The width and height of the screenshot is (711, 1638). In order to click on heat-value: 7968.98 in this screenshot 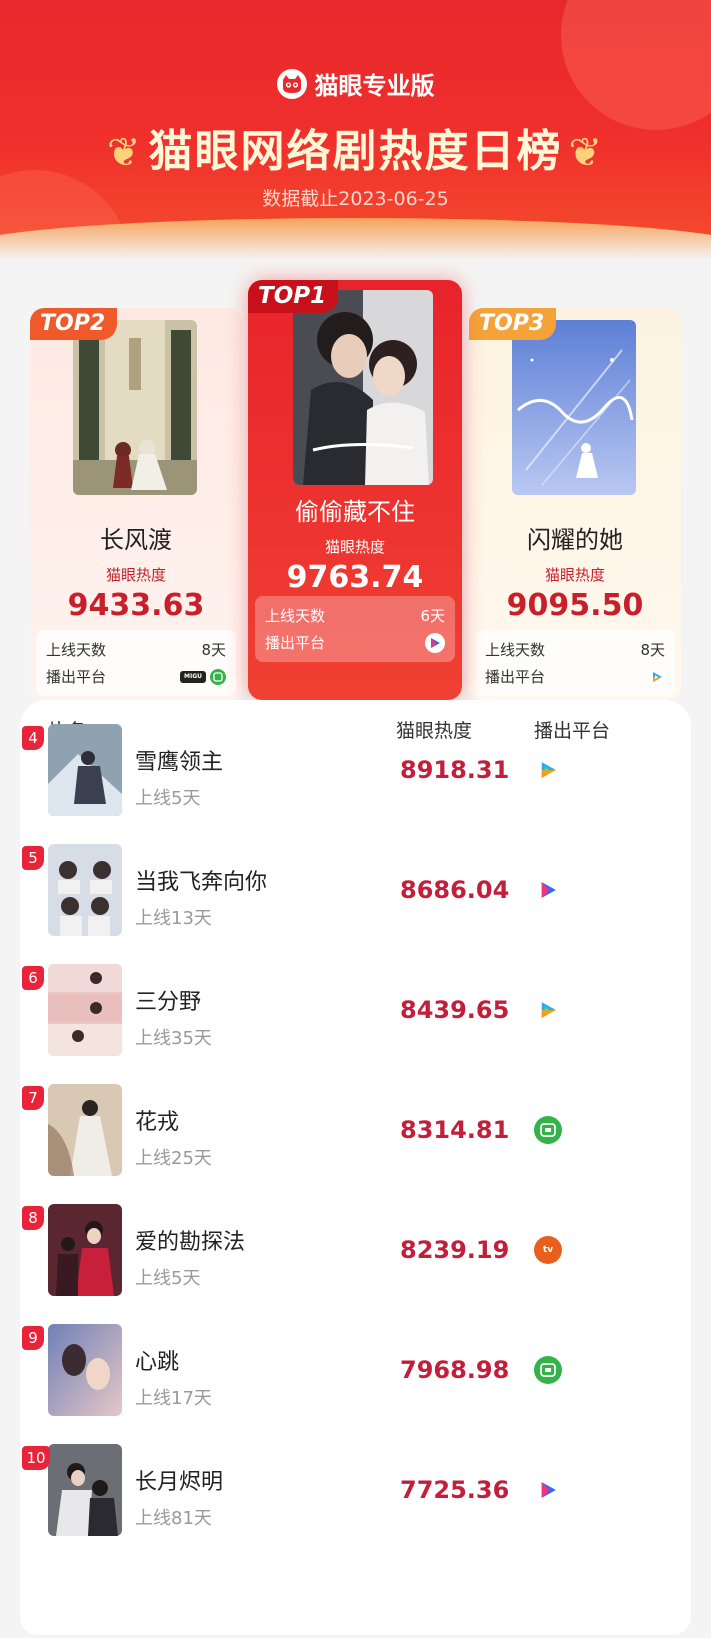, I will do `click(455, 1370)`.